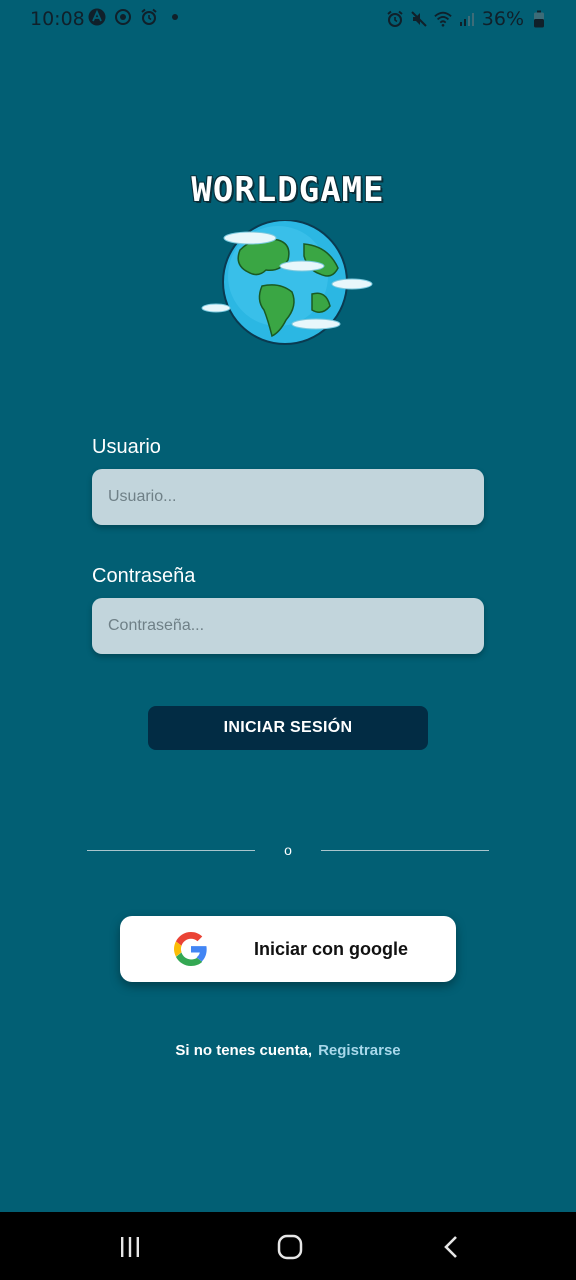  I want to click on login-button: INICIAR SESIÓN, so click(288, 728).